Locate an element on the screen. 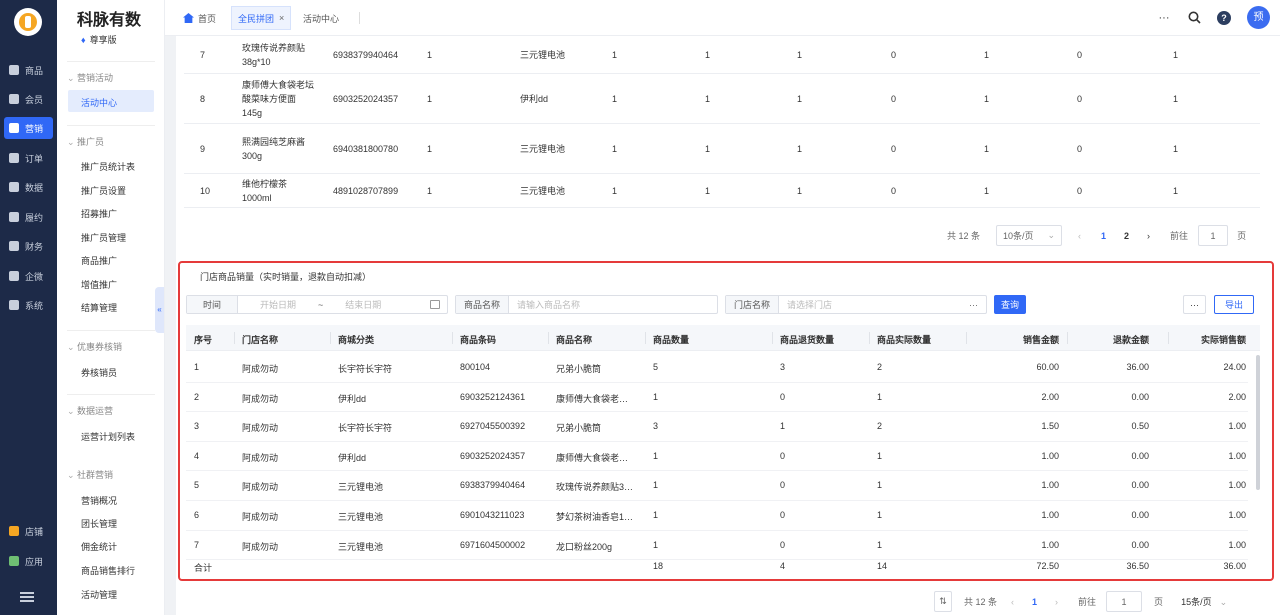 The image size is (1280, 615). system-icon is located at coordinates (14, 305).